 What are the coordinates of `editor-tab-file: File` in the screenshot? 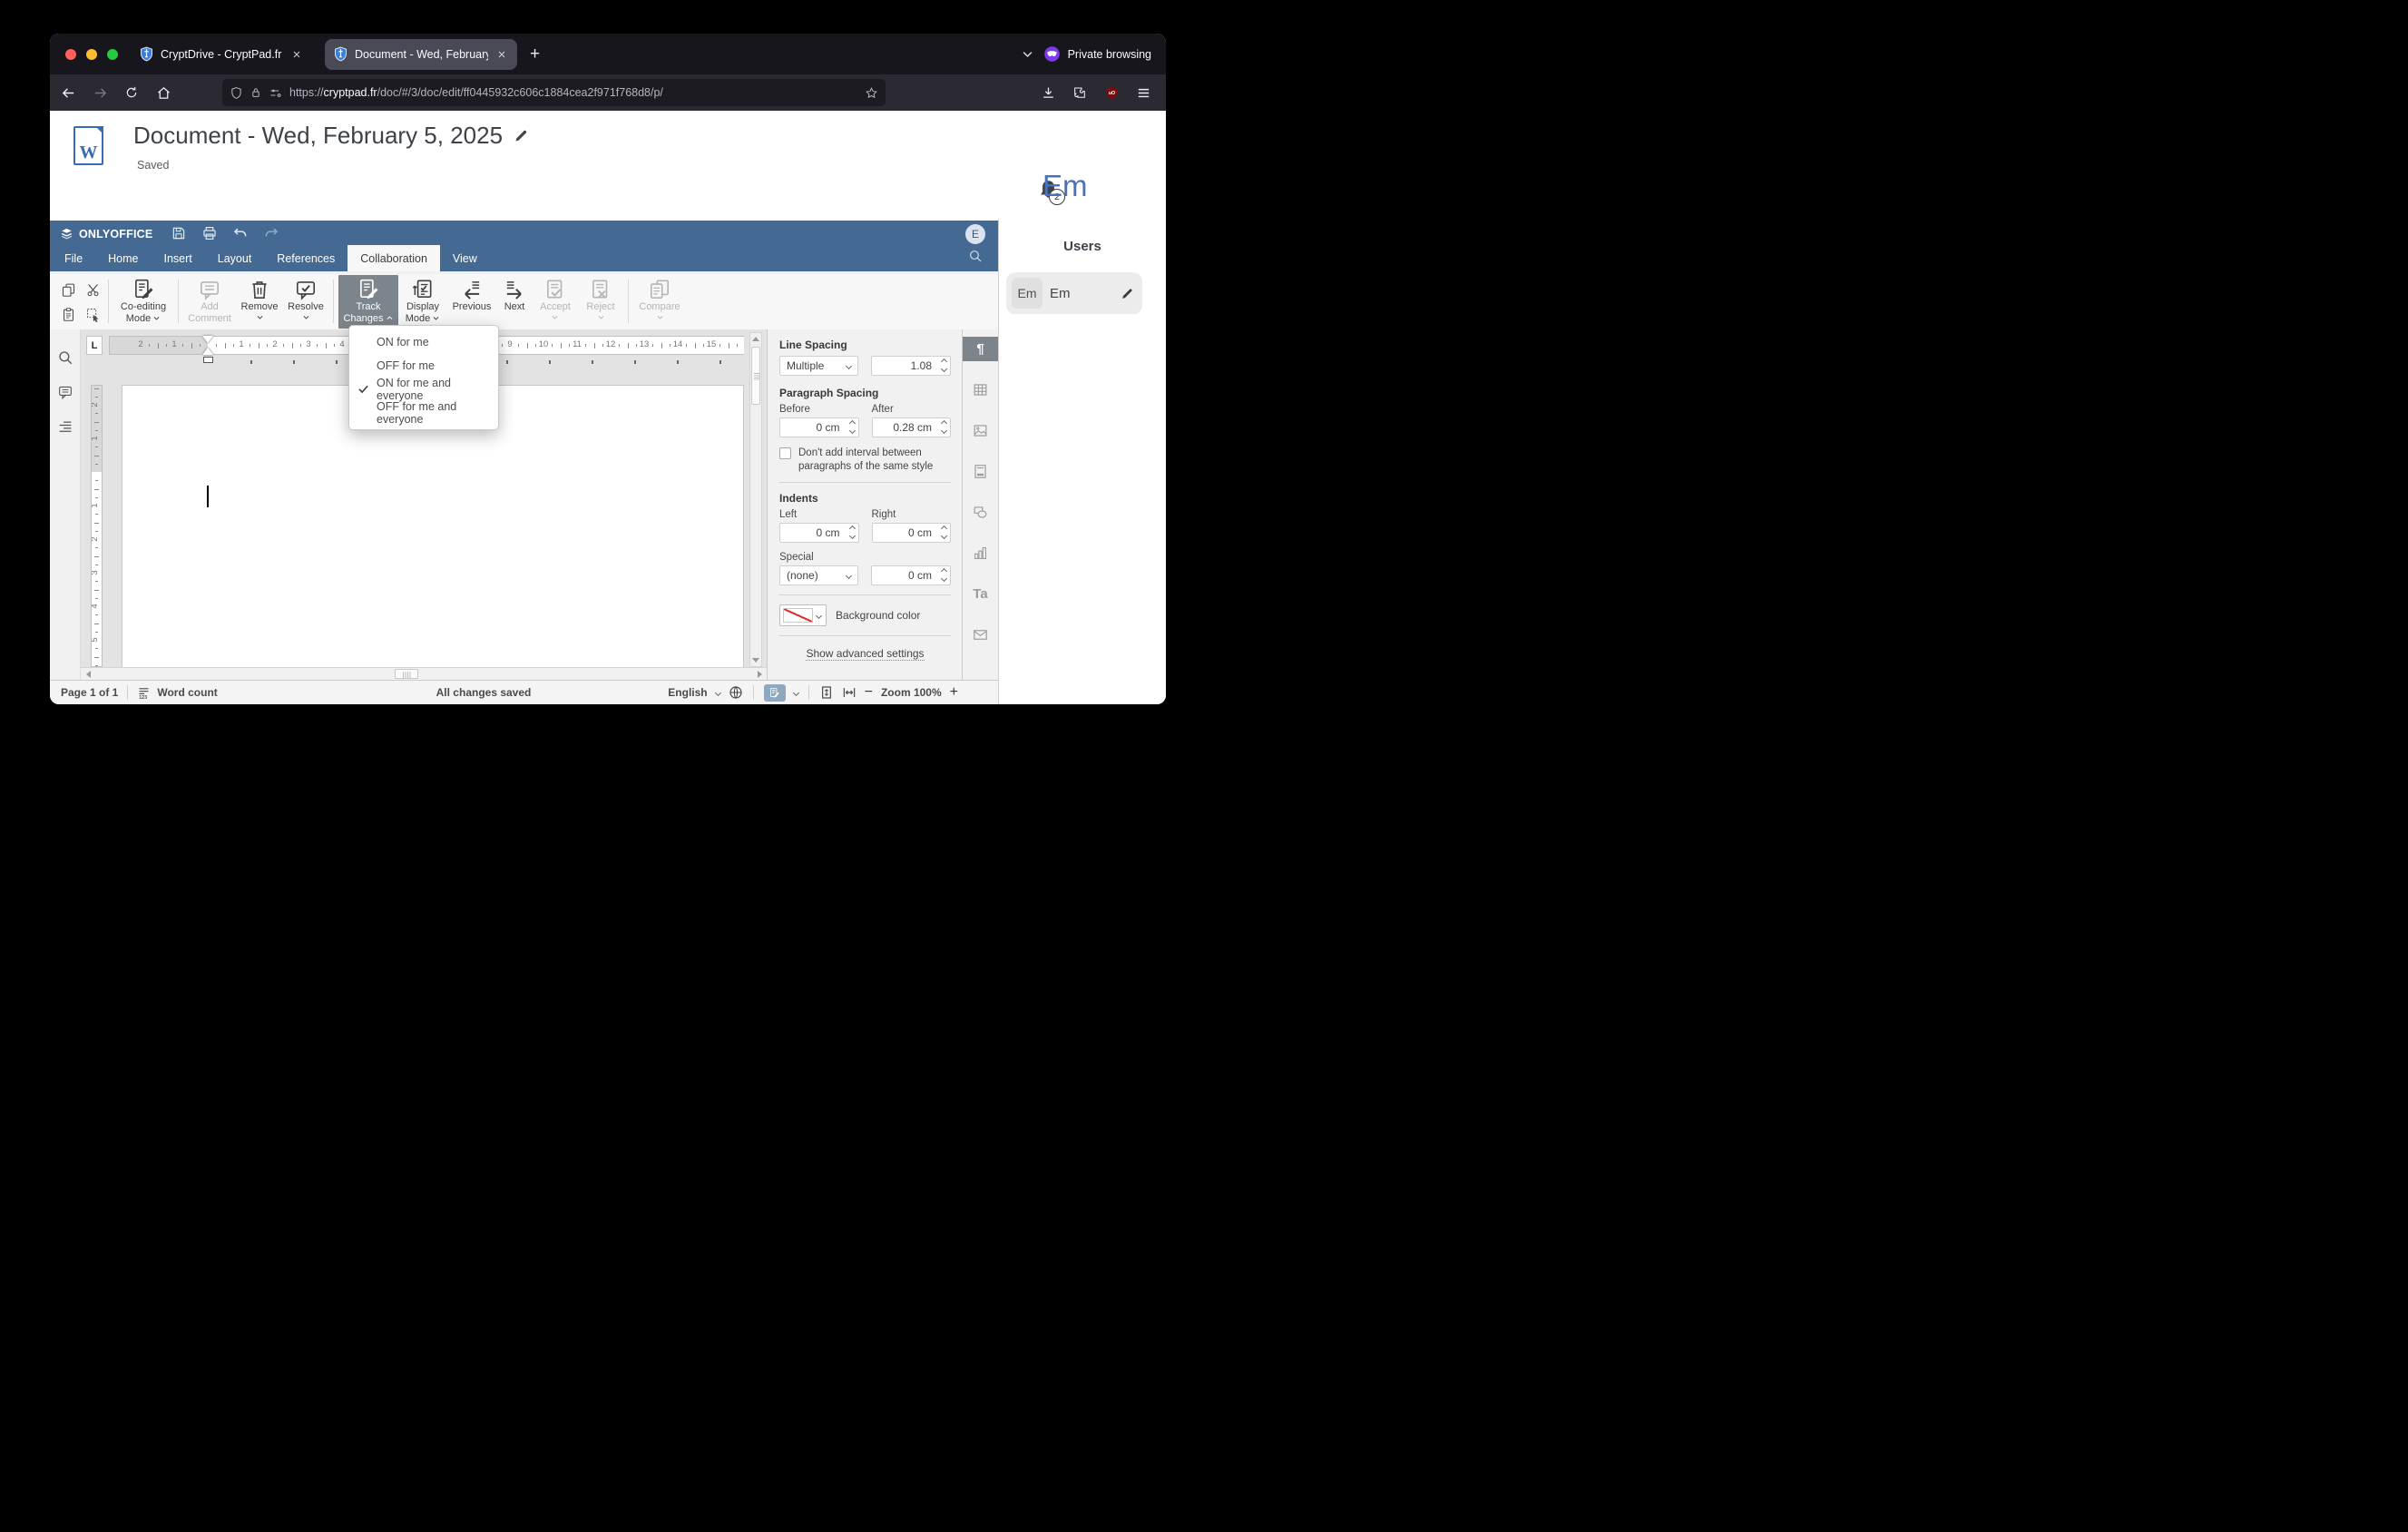 It's located at (74, 258).